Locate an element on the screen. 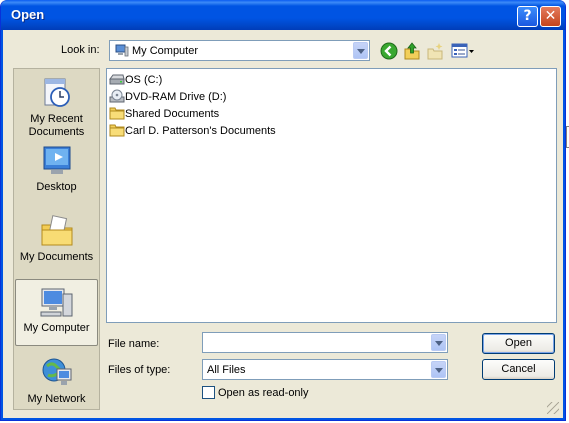 The height and width of the screenshot is (423, 569). item-name: DVD-RAM Drive (D:) is located at coordinates (176, 97).